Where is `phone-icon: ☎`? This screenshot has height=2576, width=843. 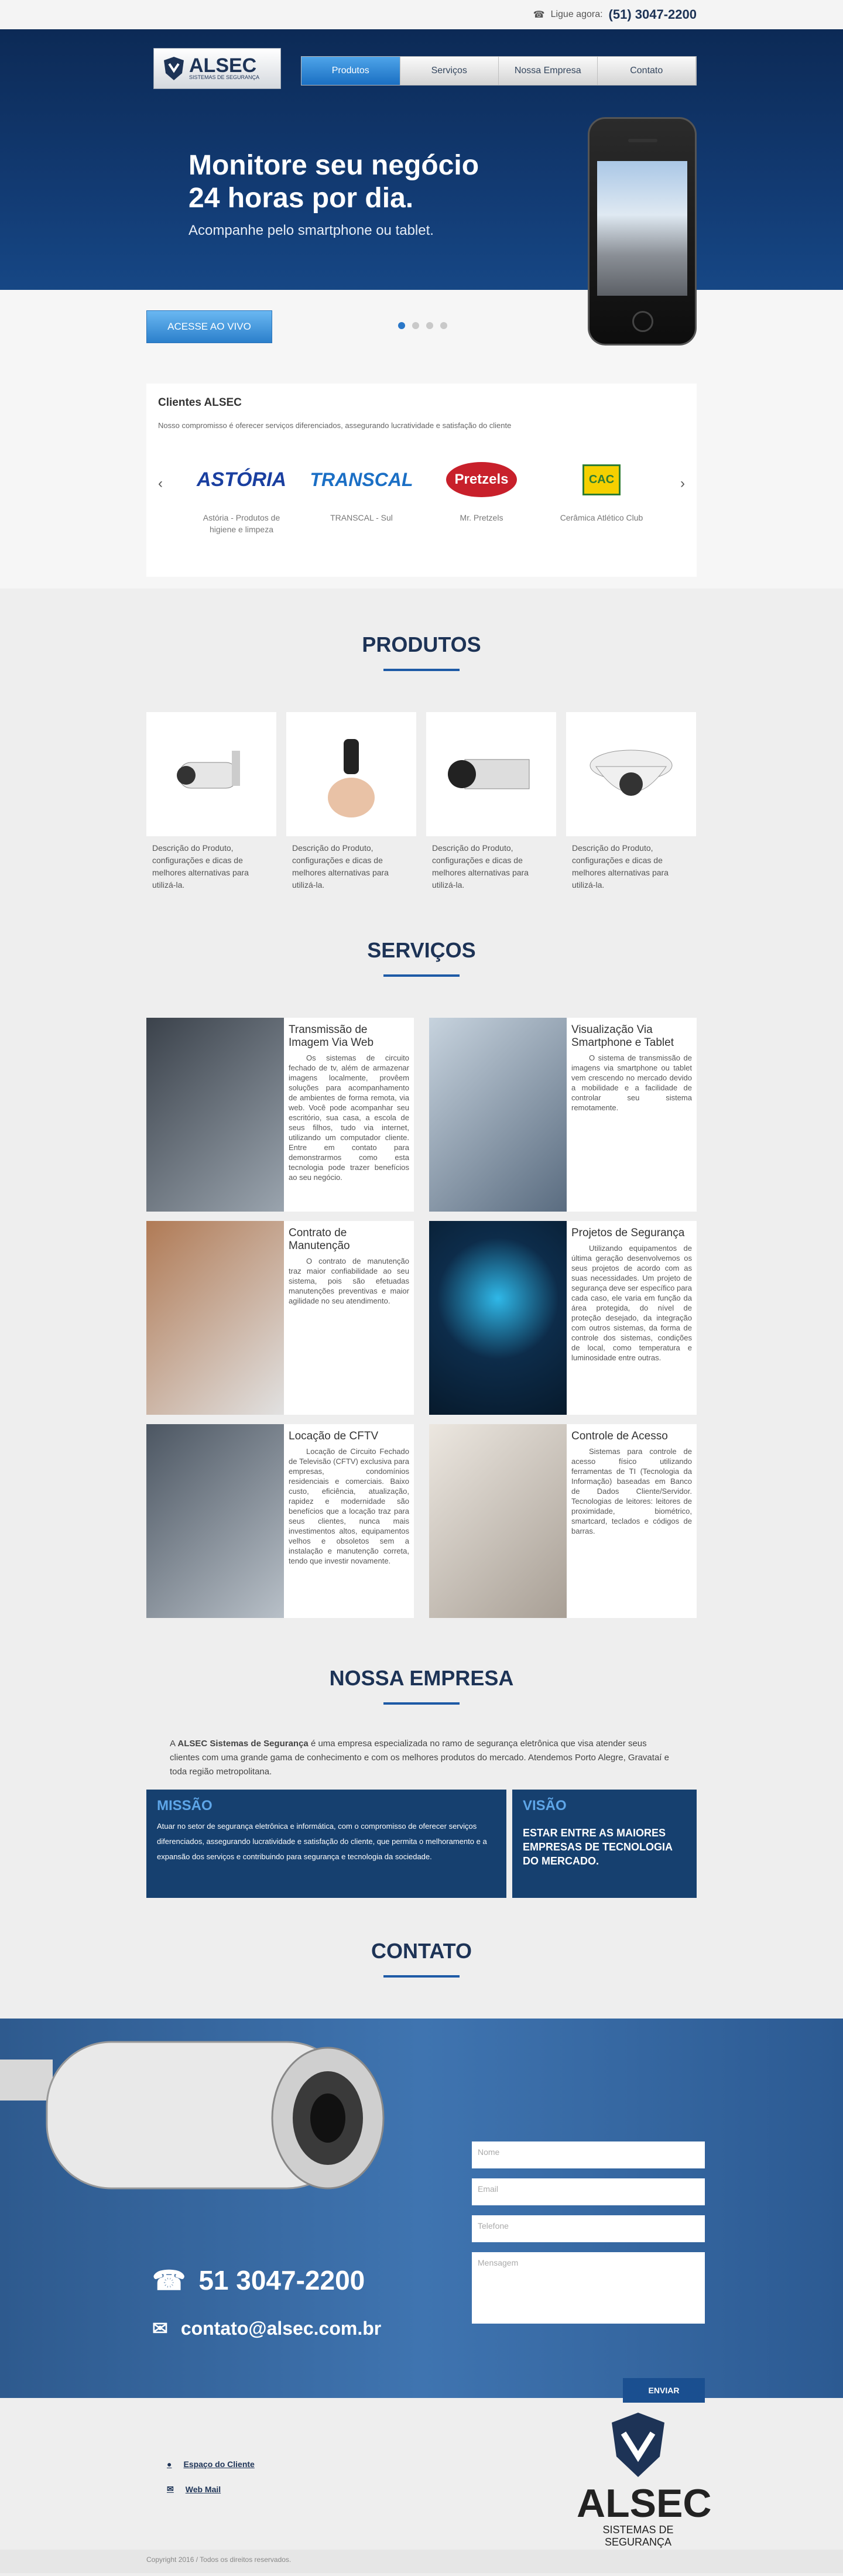 phone-icon: ☎ is located at coordinates (169, 2280).